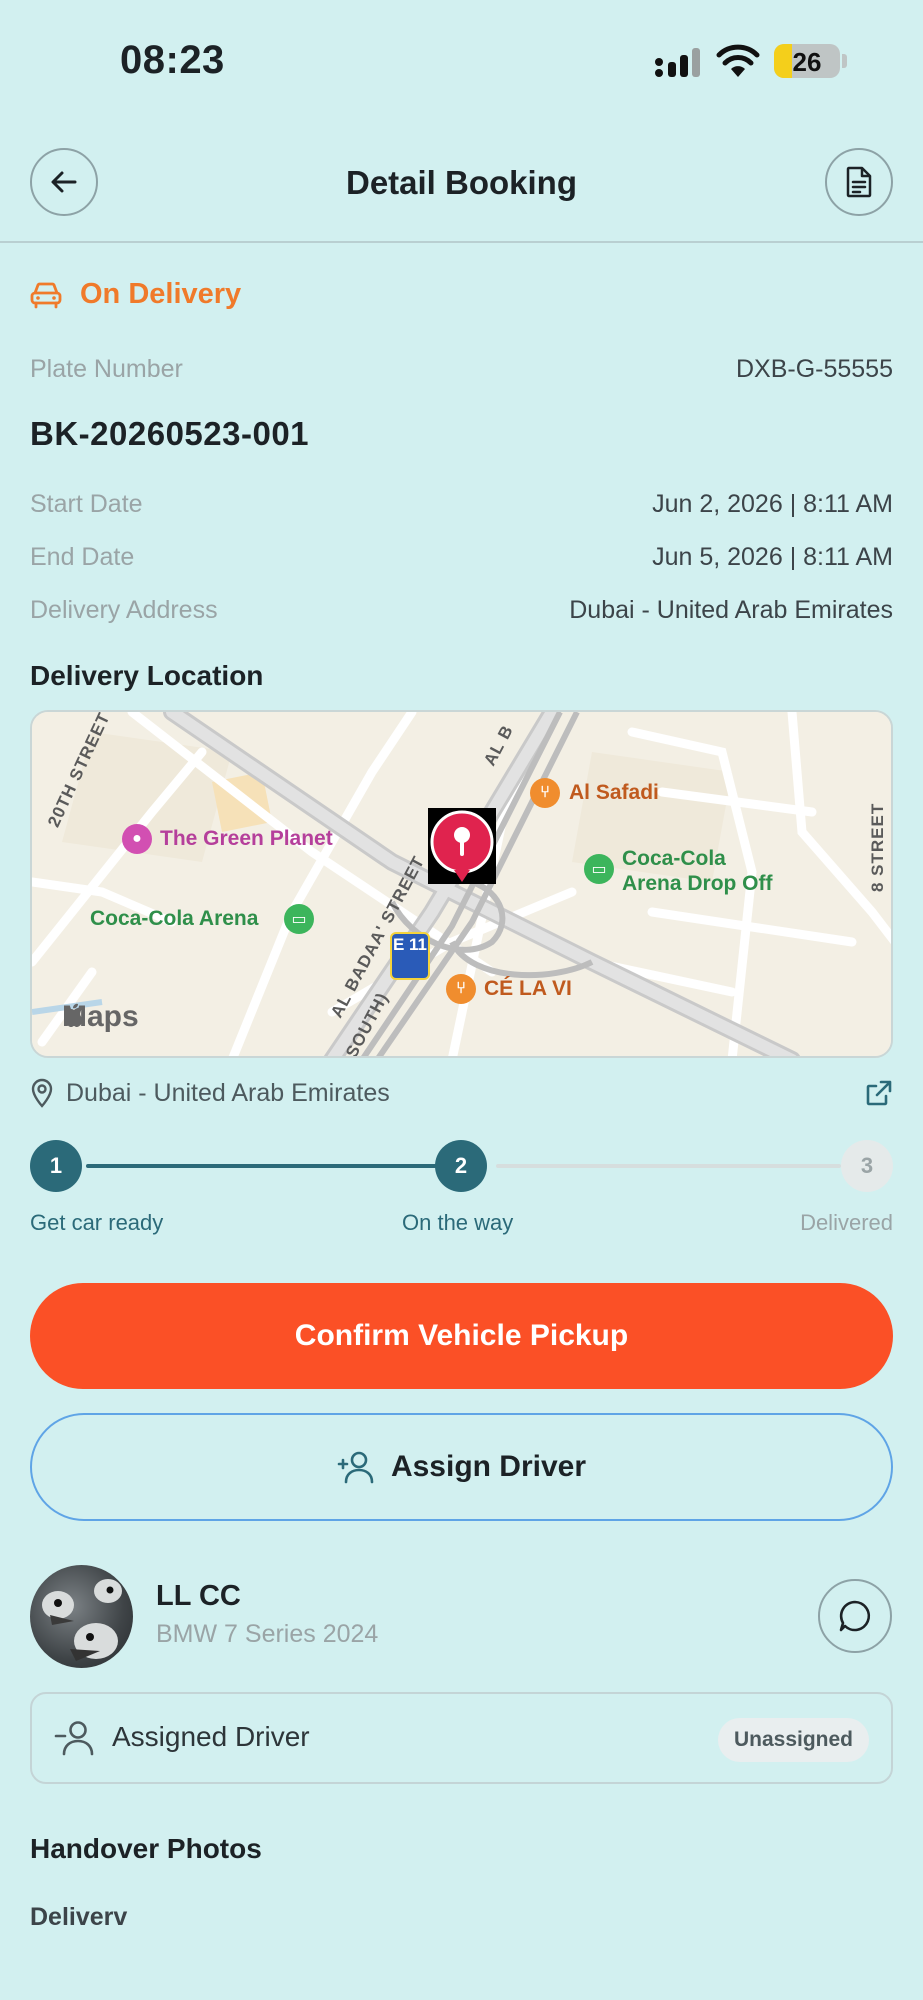  What do you see at coordinates (100, 1017) in the screenshot?
I see `apple-maps-logo: Maps` at bounding box center [100, 1017].